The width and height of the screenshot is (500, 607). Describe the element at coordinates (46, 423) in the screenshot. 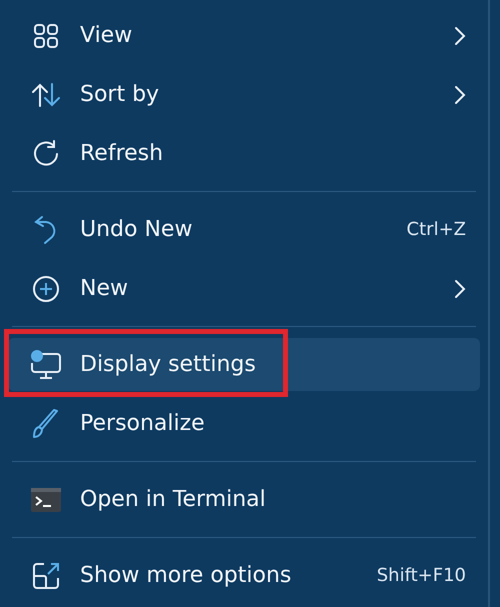

I see `brush-icon` at that location.